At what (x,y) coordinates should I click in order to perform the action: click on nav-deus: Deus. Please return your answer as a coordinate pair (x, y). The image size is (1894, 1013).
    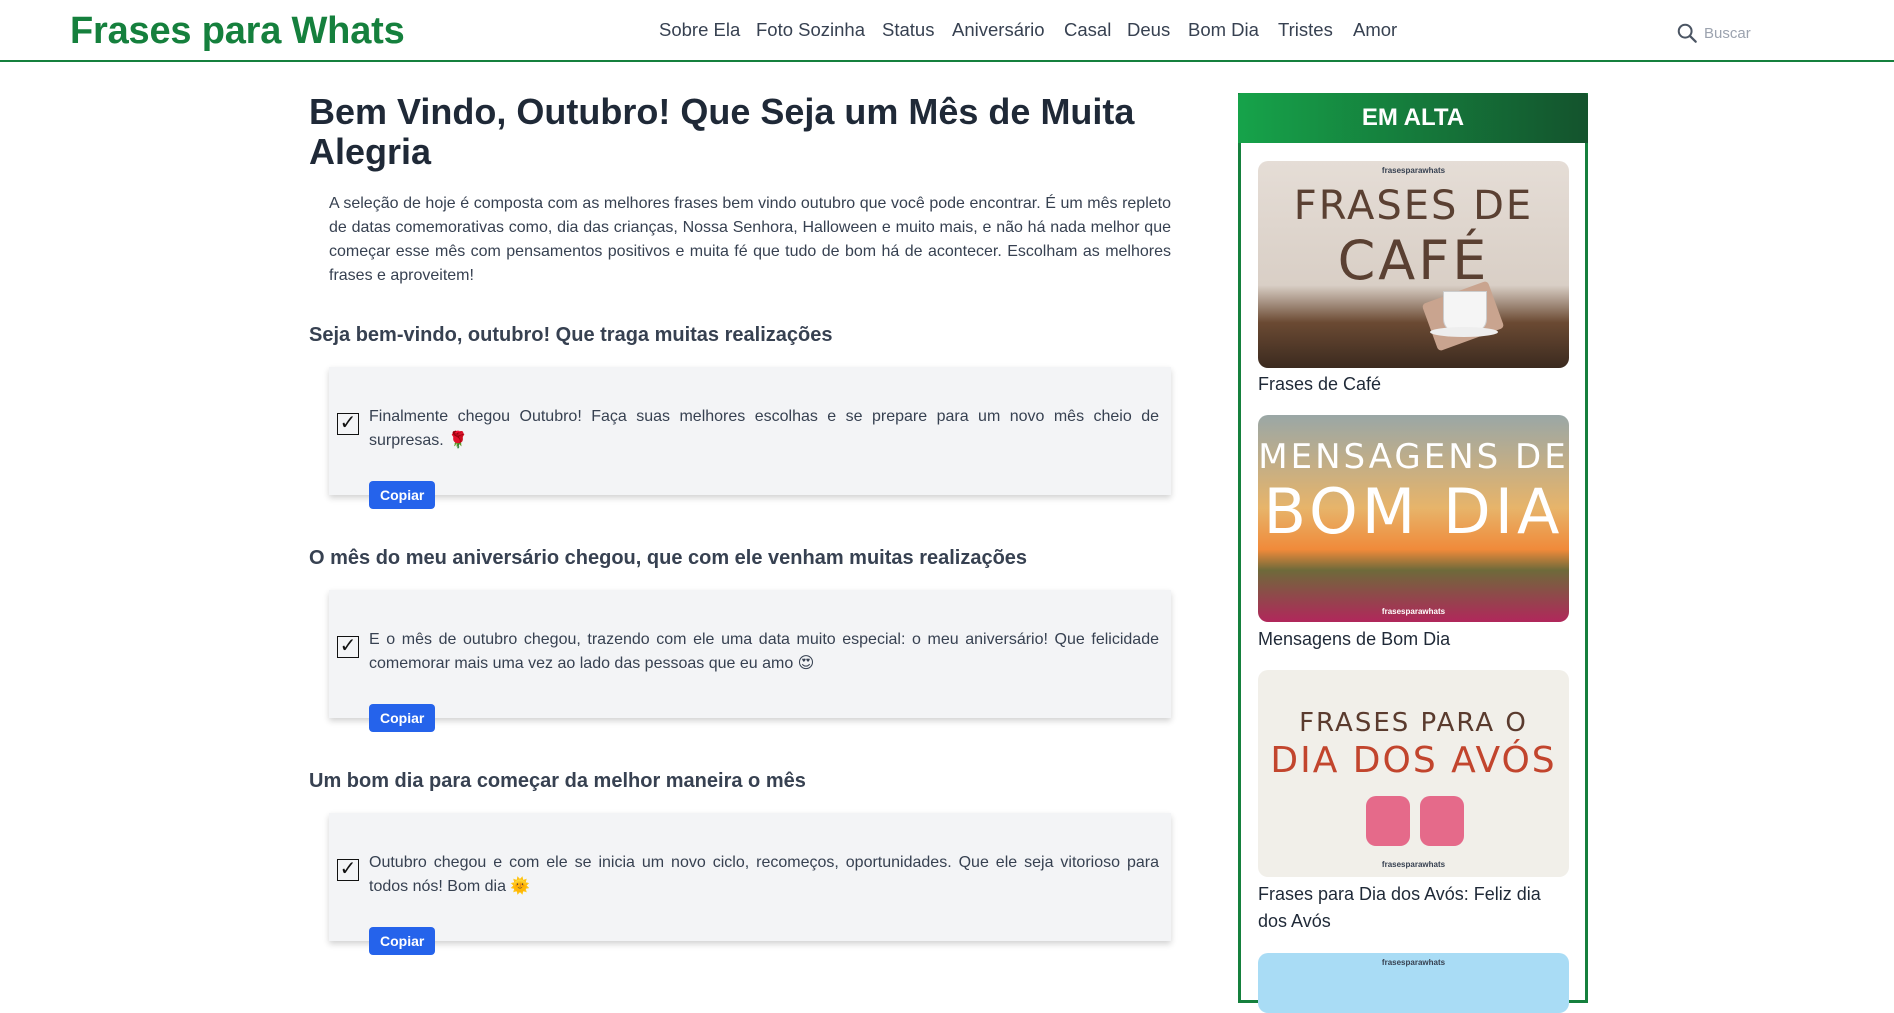
    Looking at the image, I should click on (1148, 30).